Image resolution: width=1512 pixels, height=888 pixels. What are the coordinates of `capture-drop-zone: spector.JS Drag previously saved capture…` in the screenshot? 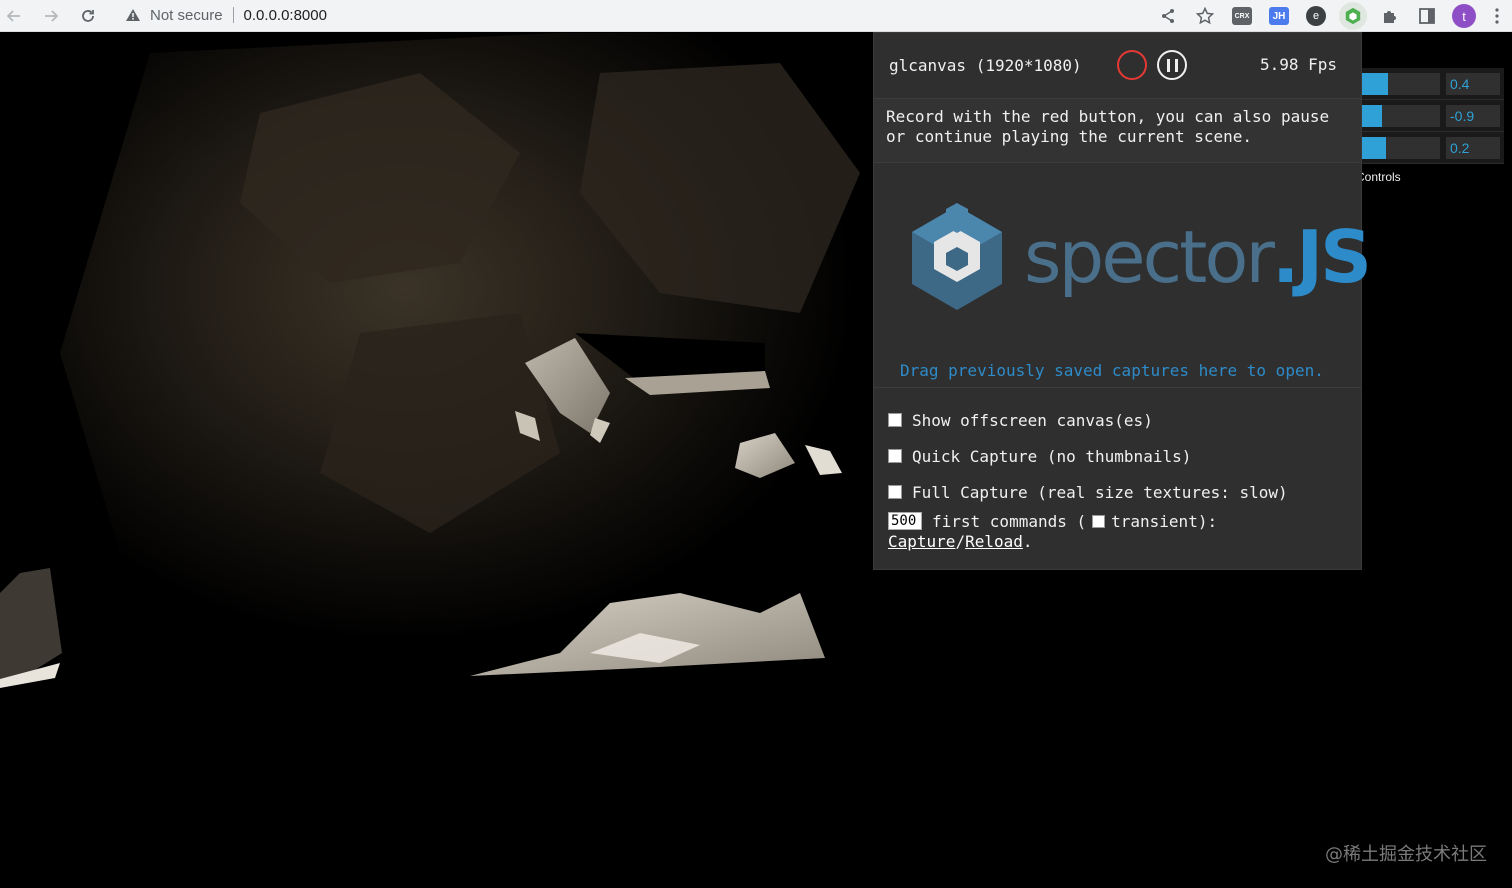 It's located at (1123, 275).